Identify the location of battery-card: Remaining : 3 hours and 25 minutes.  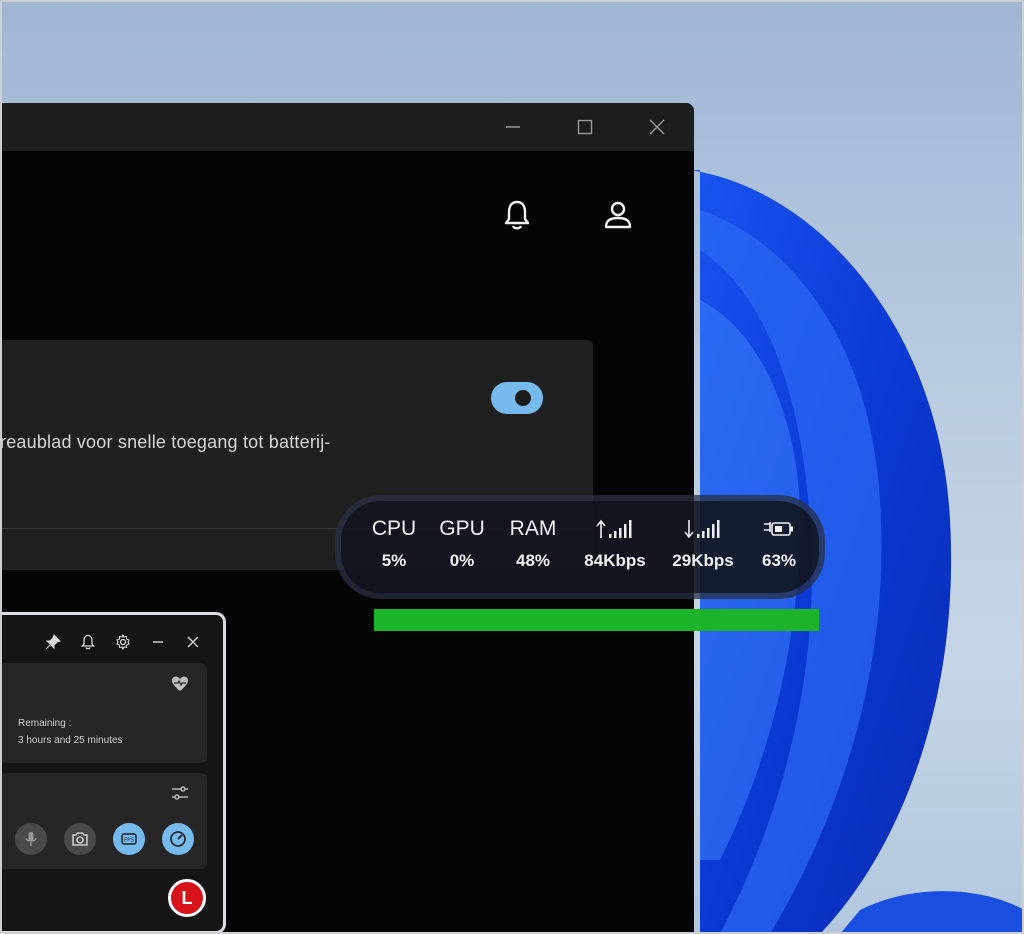
(103, 713).